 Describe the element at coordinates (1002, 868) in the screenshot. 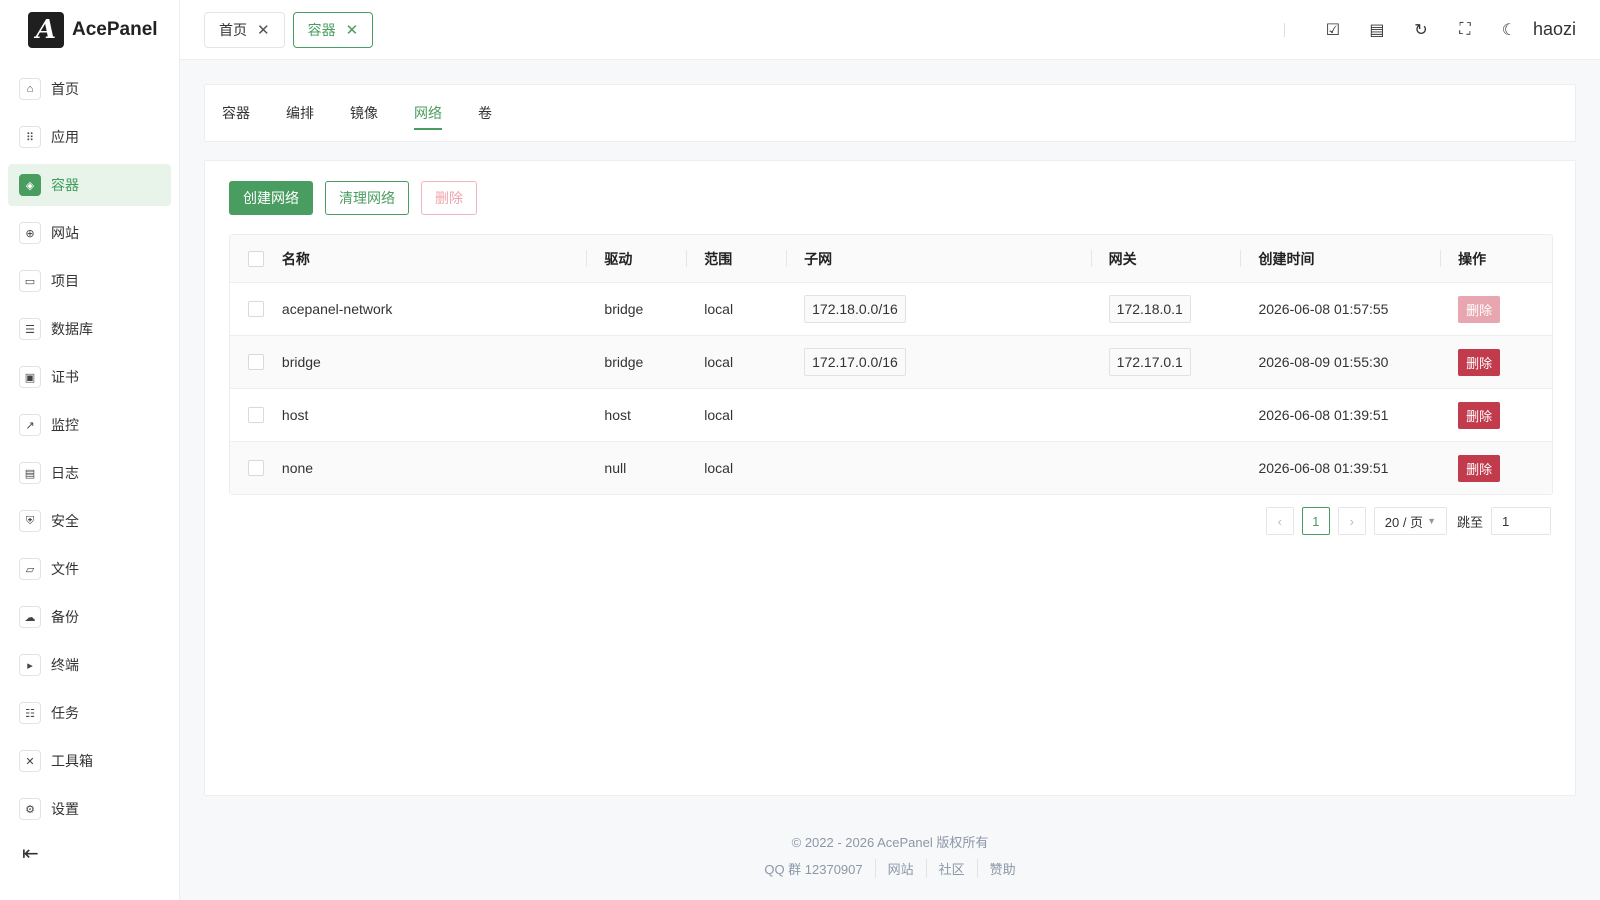

I see `footer-link-sponsor: 赞助` at that location.